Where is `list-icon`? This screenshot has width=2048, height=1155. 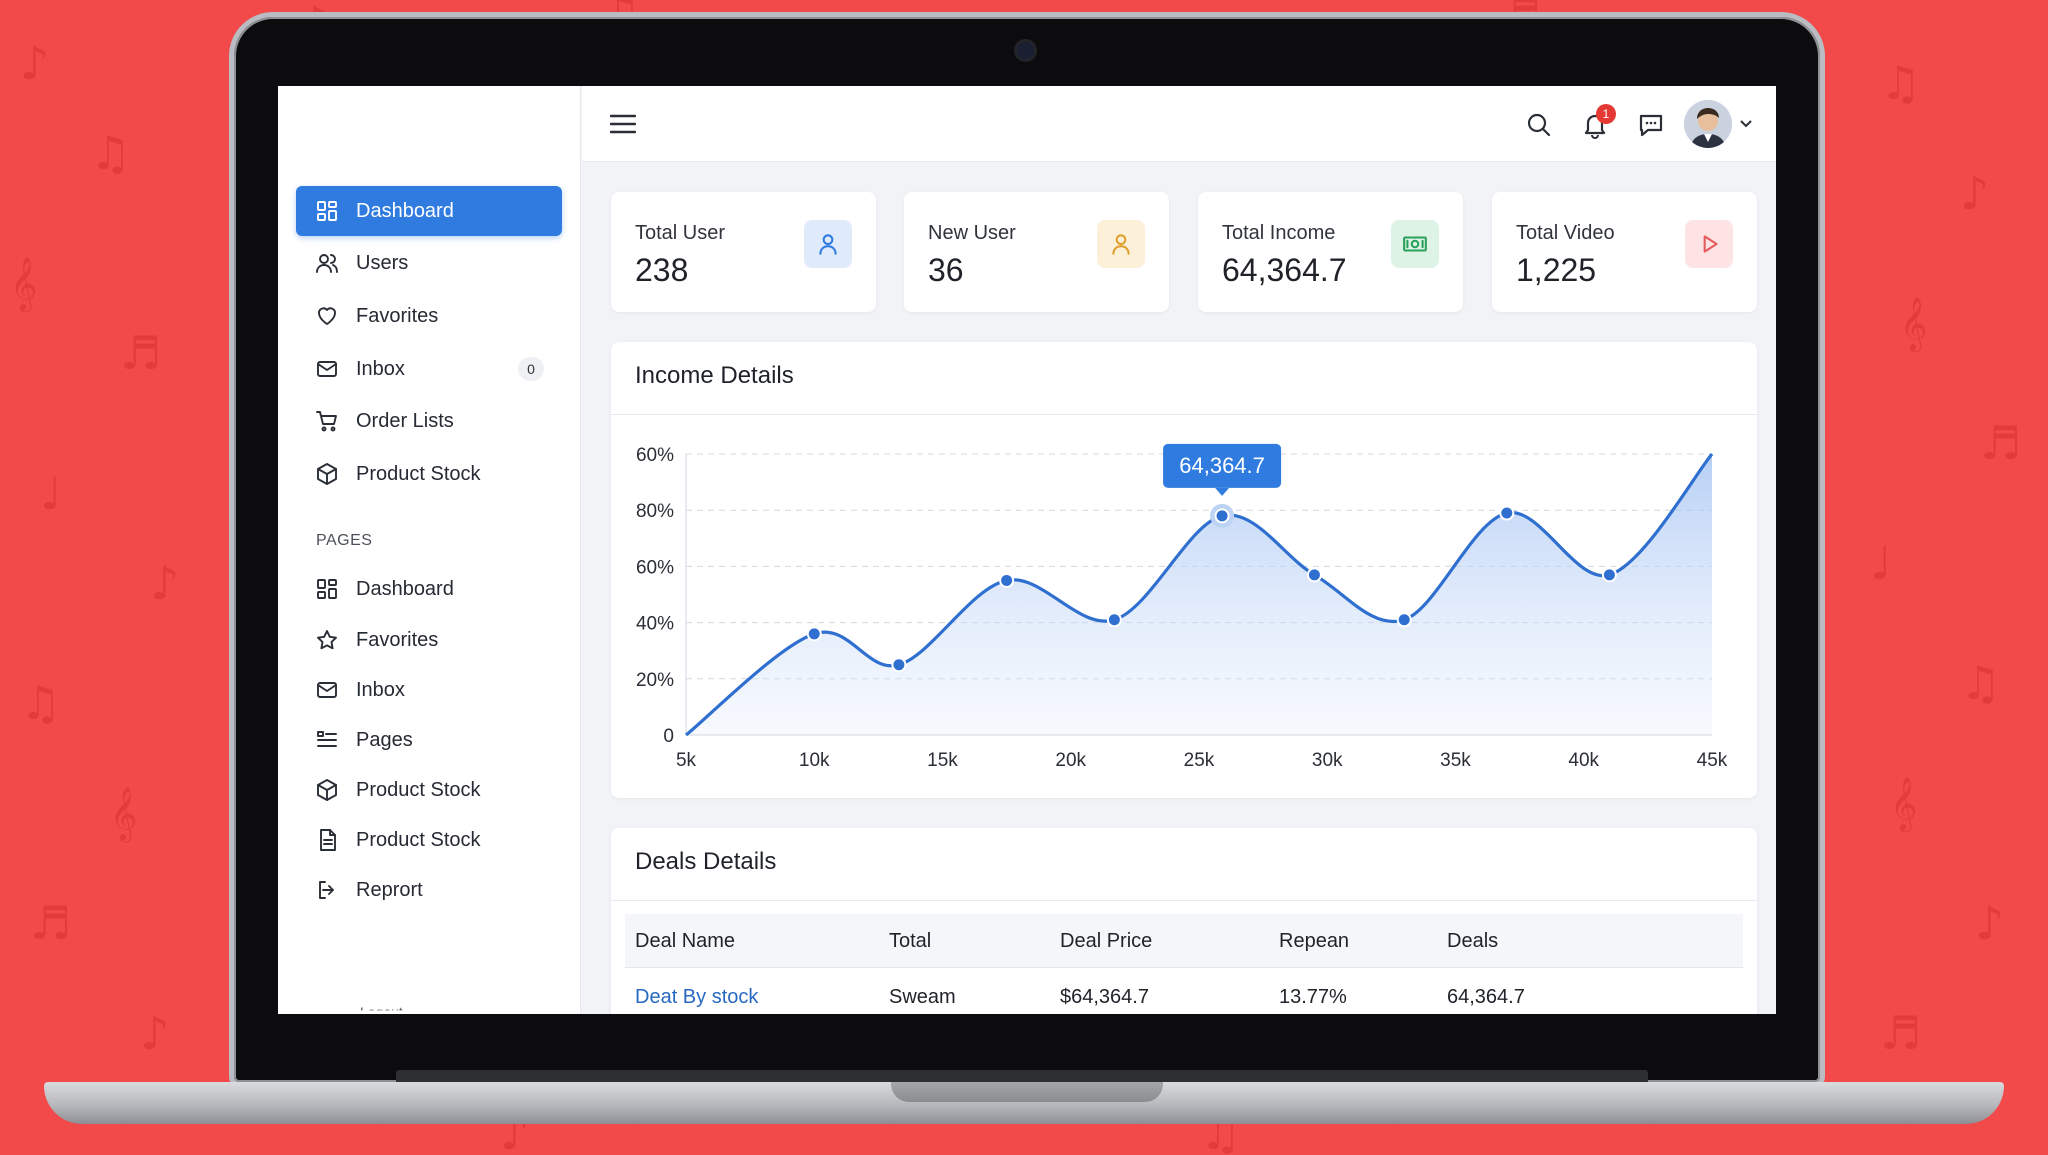 list-icon is located at coordinates (327, 740).